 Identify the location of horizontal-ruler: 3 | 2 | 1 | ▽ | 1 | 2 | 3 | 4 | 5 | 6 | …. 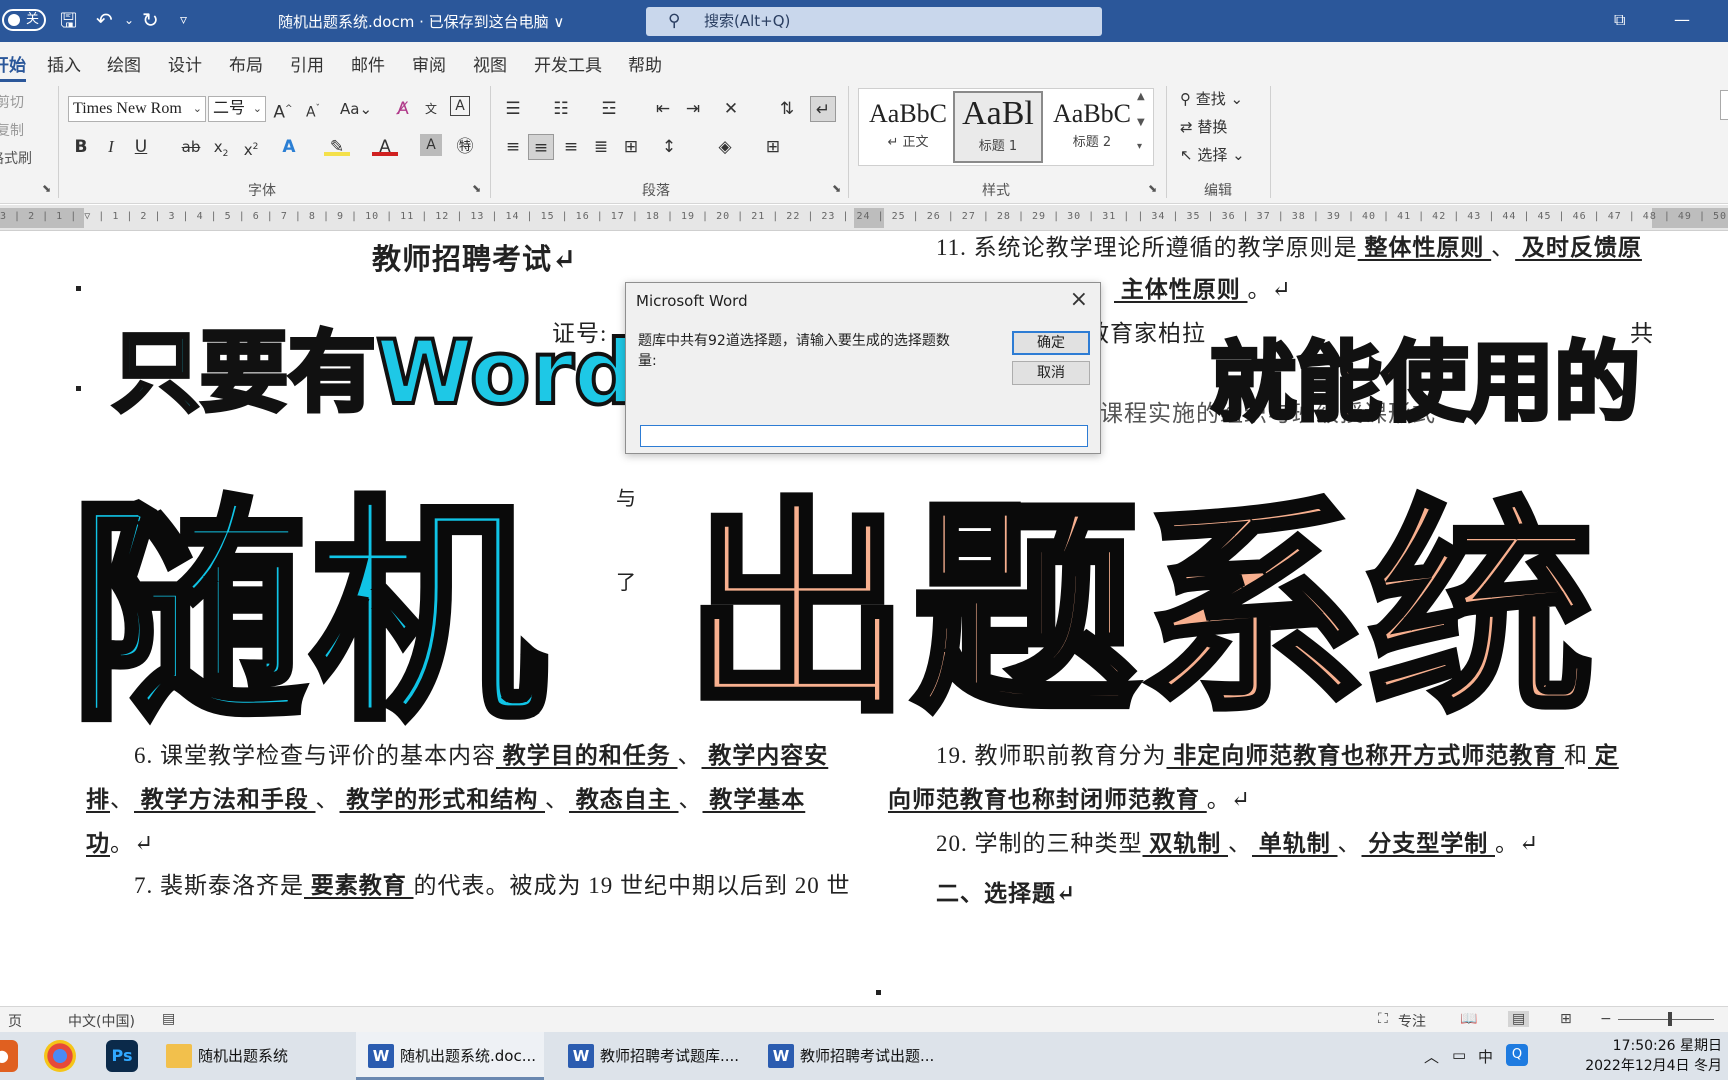
(864, 218).